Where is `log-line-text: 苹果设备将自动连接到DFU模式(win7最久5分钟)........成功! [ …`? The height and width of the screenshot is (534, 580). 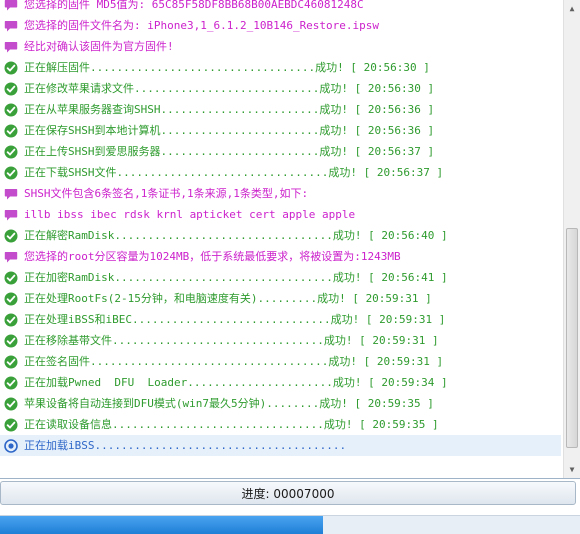 log-line-text: 苹果设备将自动连接到DFU模式(win7最久5分钟)........成功! [ … is located at coordinates (229, 403).